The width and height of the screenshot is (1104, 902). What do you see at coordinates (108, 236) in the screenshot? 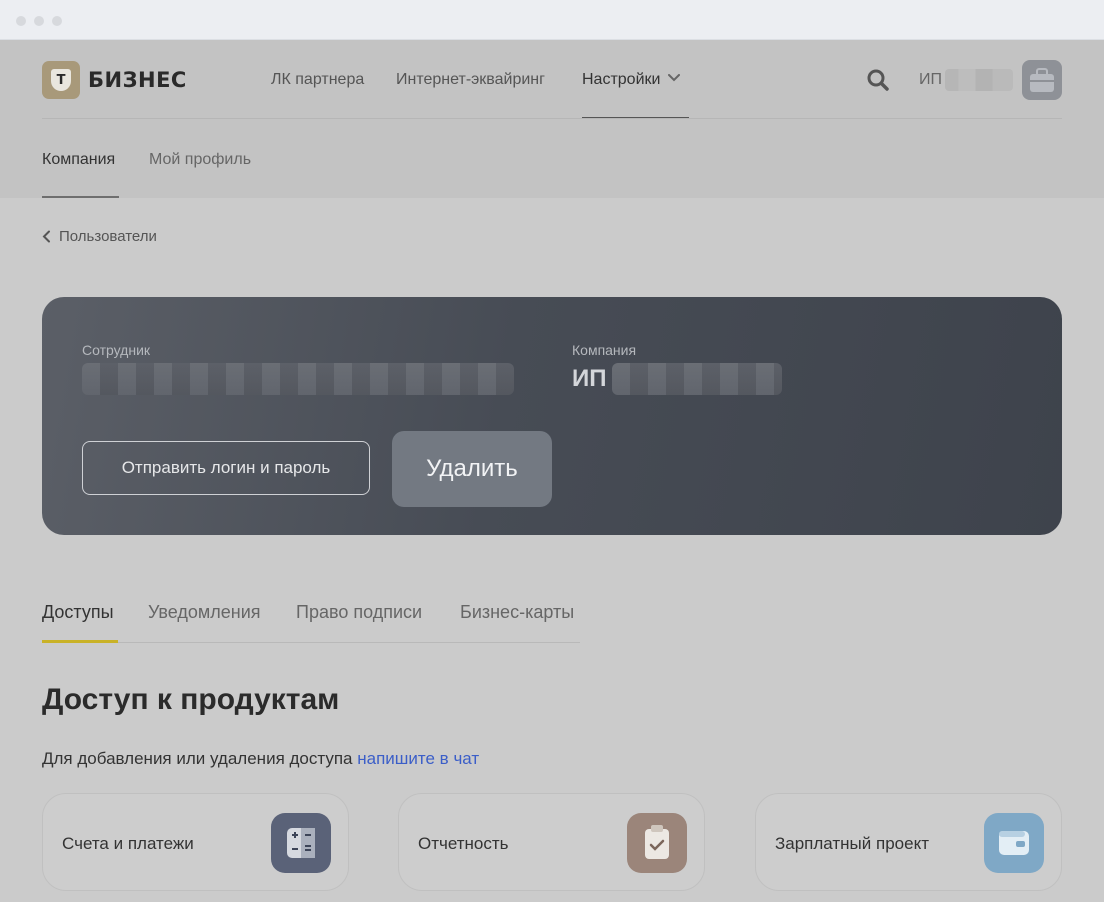
I see `back-link-label: Пользователи` at bounding box center [108, 236].